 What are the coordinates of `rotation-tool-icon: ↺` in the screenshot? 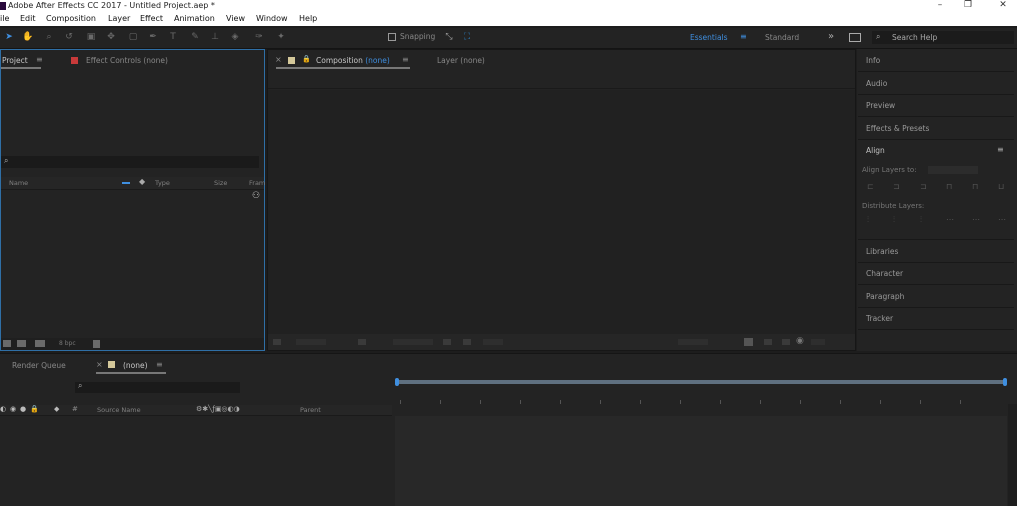 It's located at (69, 37).